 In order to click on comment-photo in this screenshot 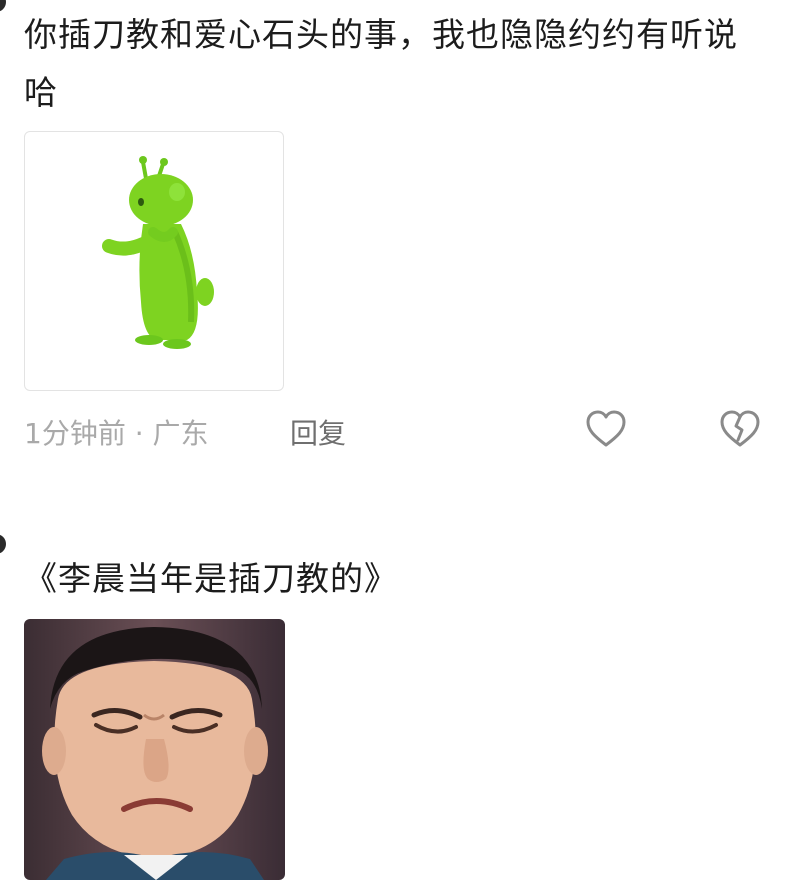, I will do `click(154, 749)`.